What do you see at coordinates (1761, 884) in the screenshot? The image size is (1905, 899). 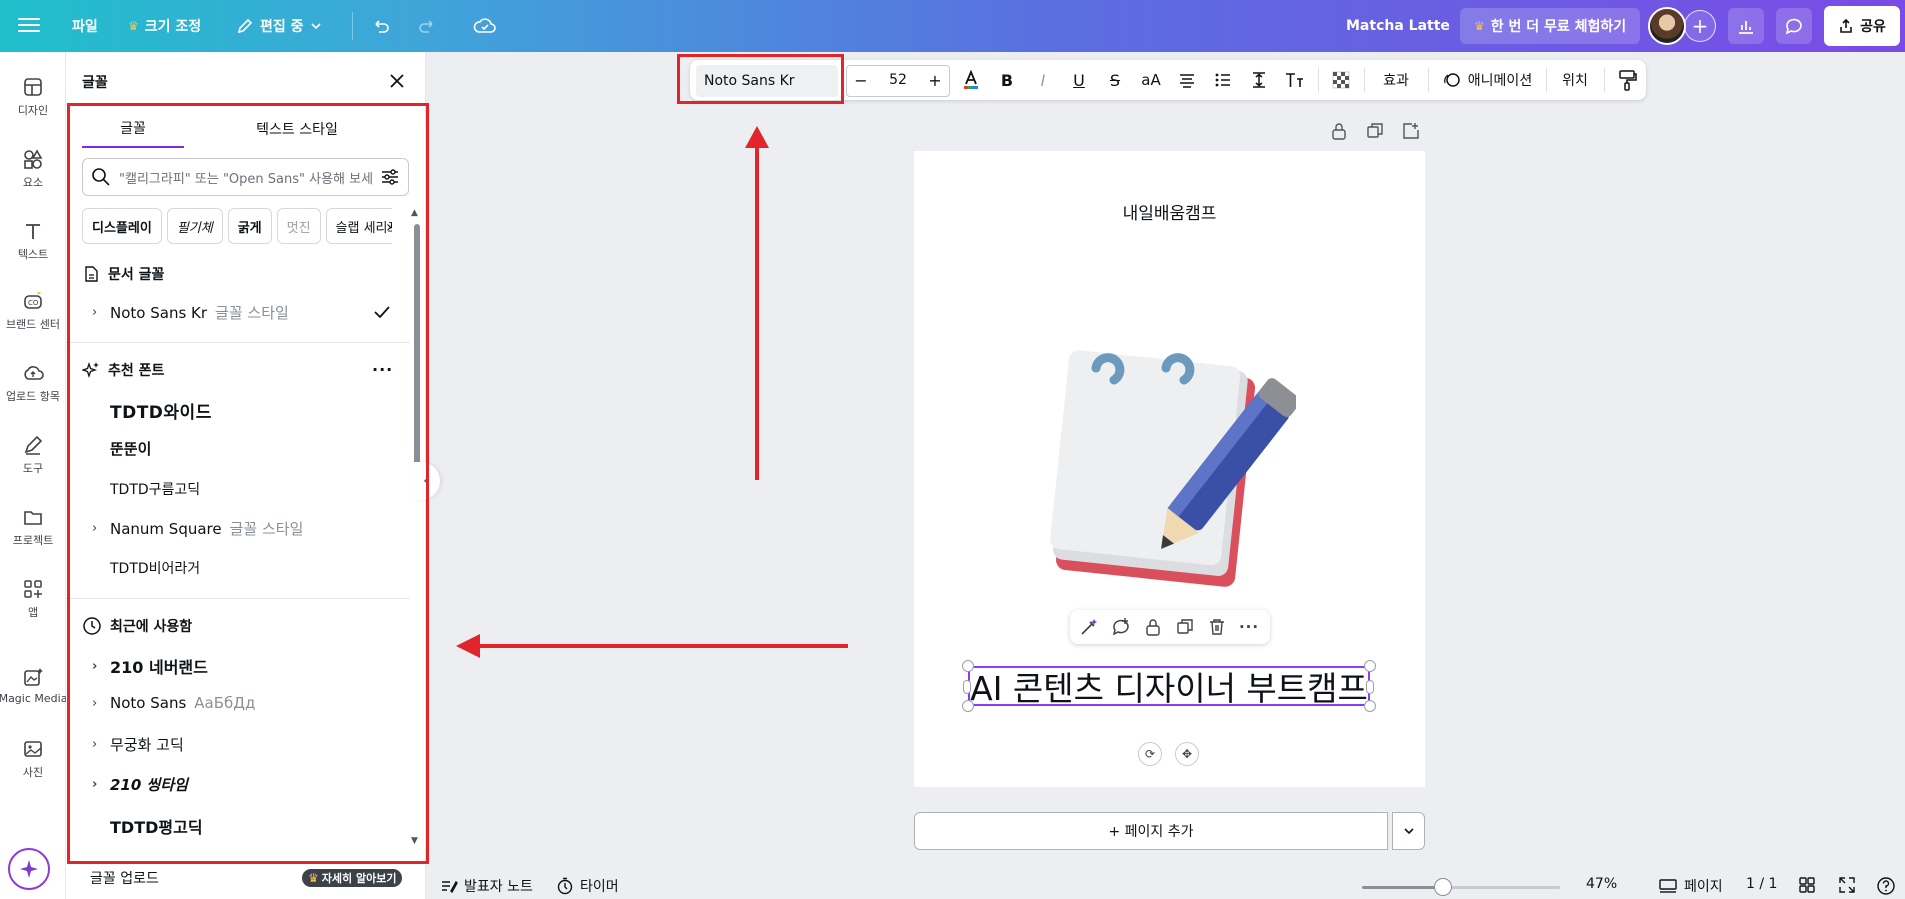 I see `page-count: 1 / 1` at bounding box center [1761, 884].